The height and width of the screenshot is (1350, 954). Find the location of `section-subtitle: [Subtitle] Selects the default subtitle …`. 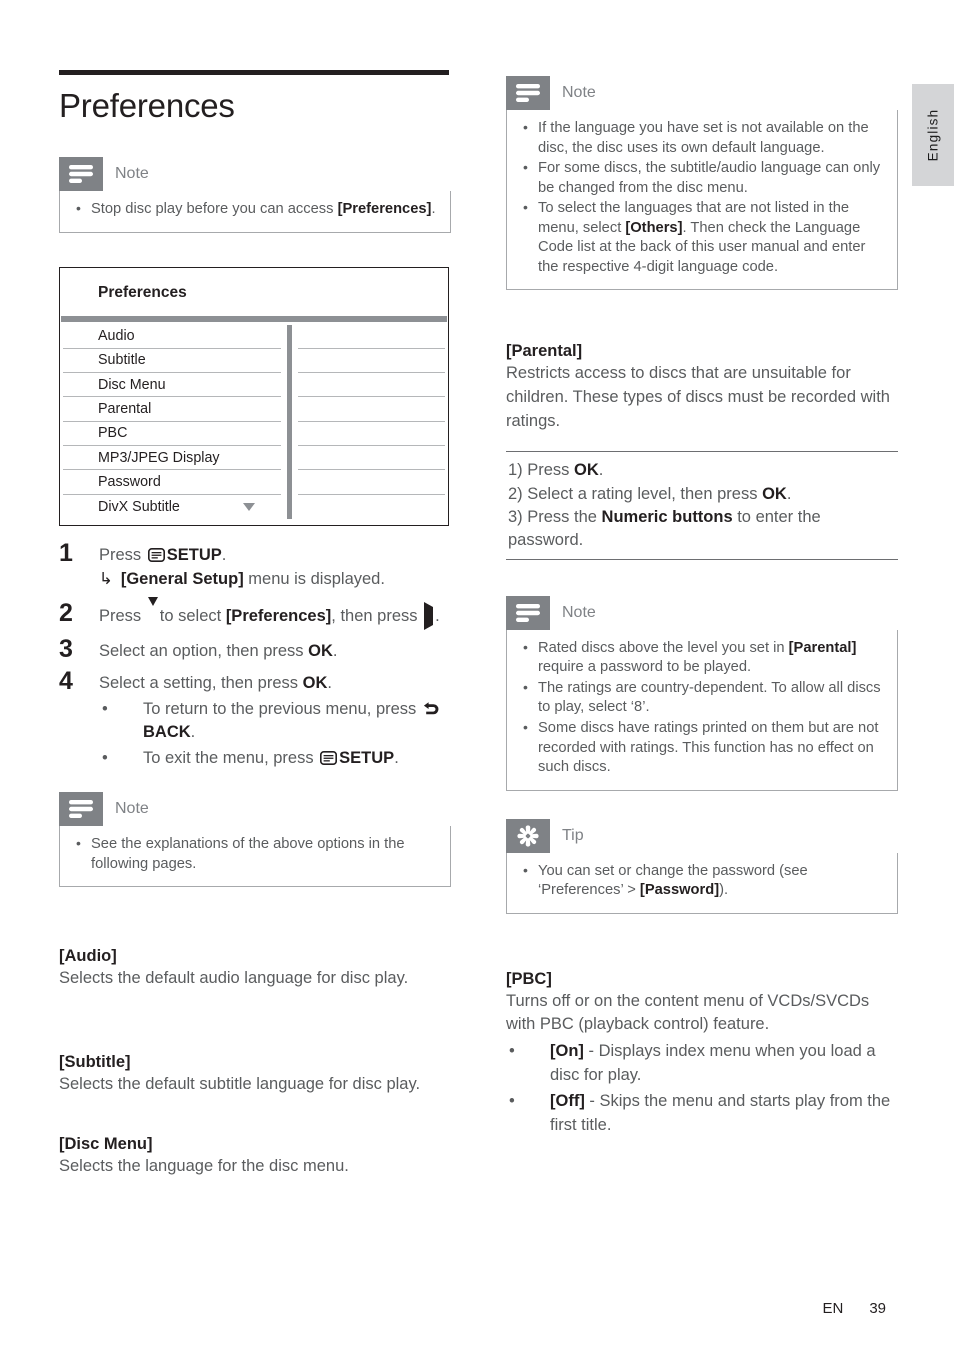

section-subtitle: [Subtitle] Selects the default subtitle … is located at coordinates (255, 1075).